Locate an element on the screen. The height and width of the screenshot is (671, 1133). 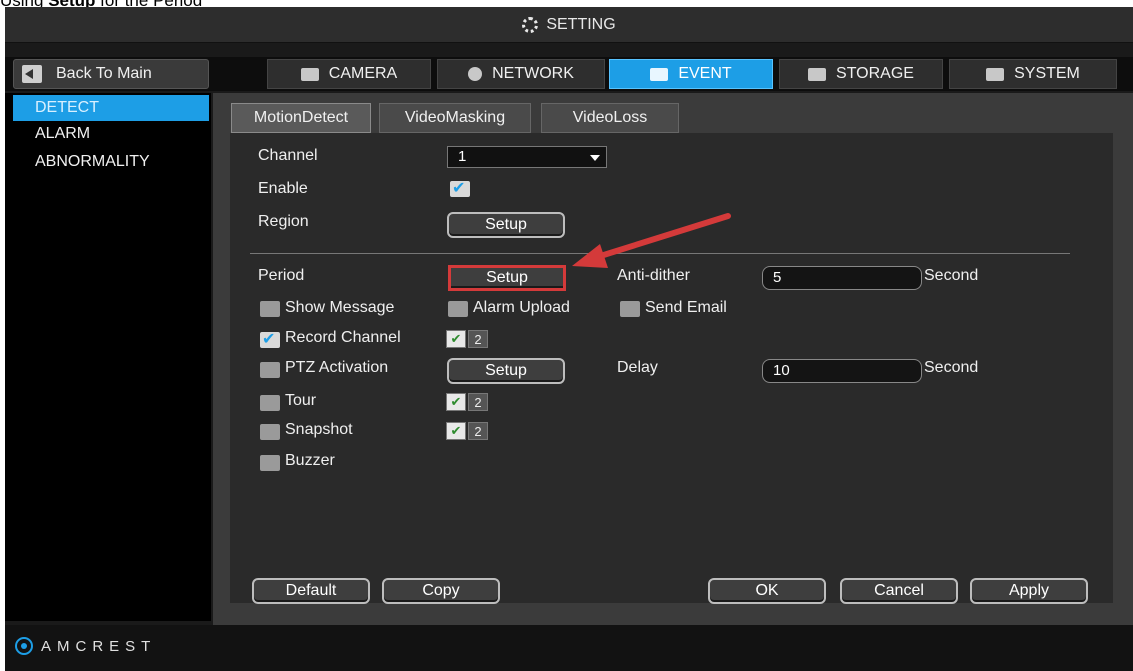
send-email-label: Send Email is located at coordinates (686, 307).